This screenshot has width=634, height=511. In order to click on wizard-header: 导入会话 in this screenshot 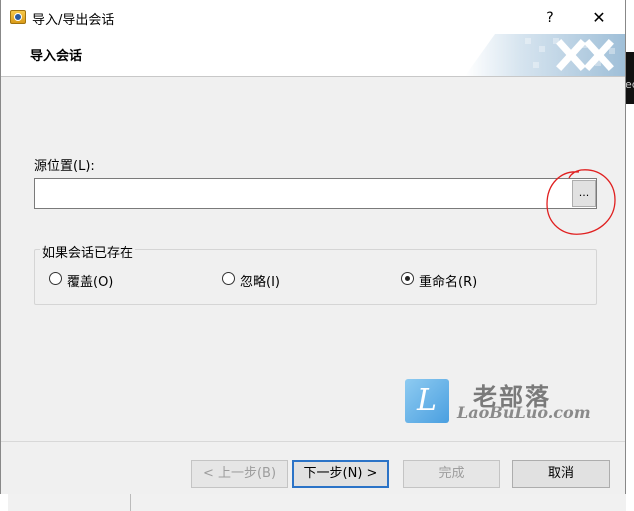, I will do `click(313, 55)`.